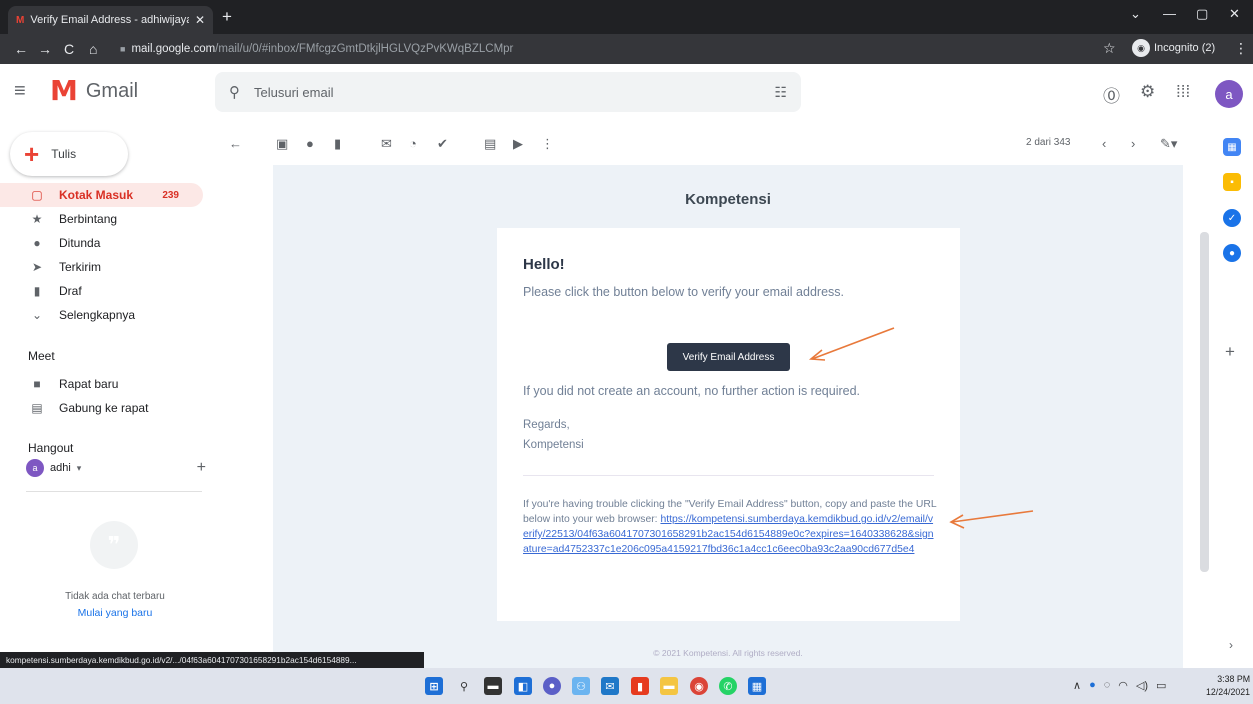  I want to click on tasks-icon: ✓, so click(1232, 218).